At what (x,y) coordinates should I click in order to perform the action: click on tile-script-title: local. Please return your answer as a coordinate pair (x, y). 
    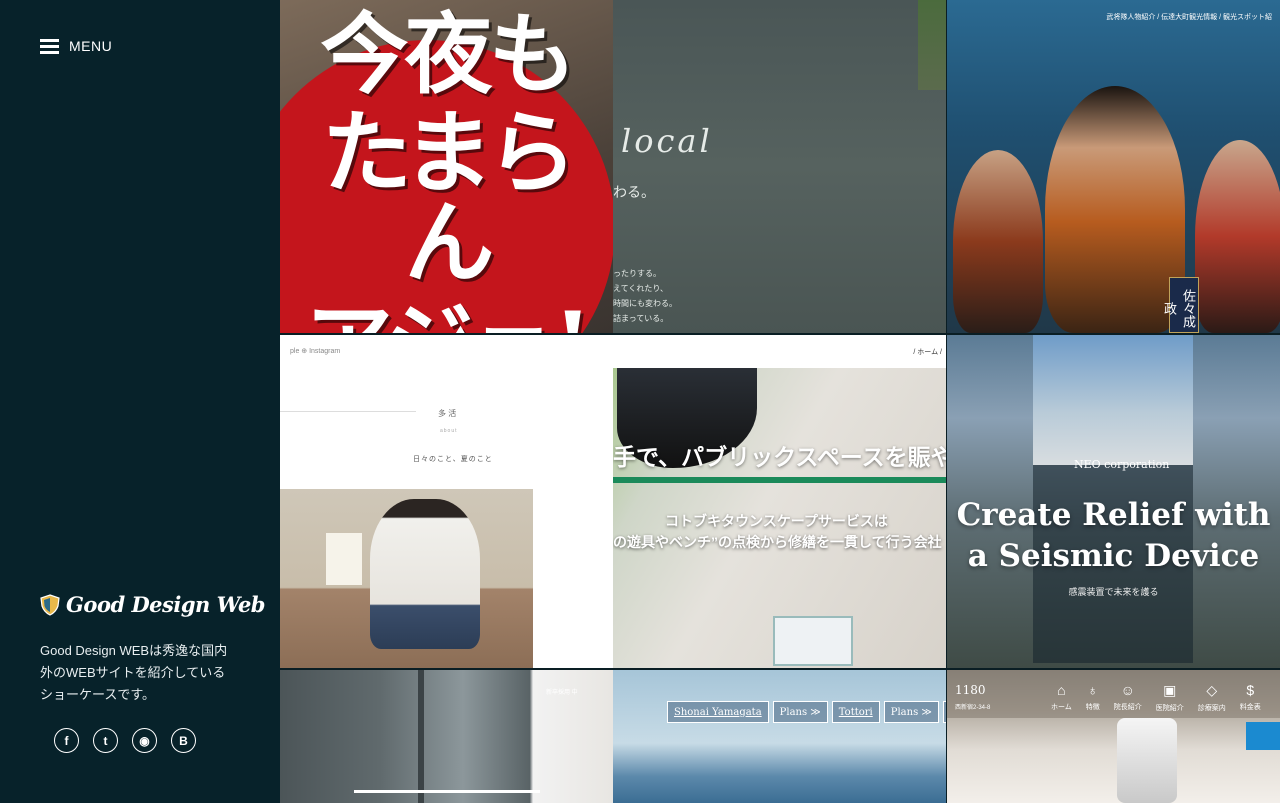
    Looking at the image, I should click on (667, 141).